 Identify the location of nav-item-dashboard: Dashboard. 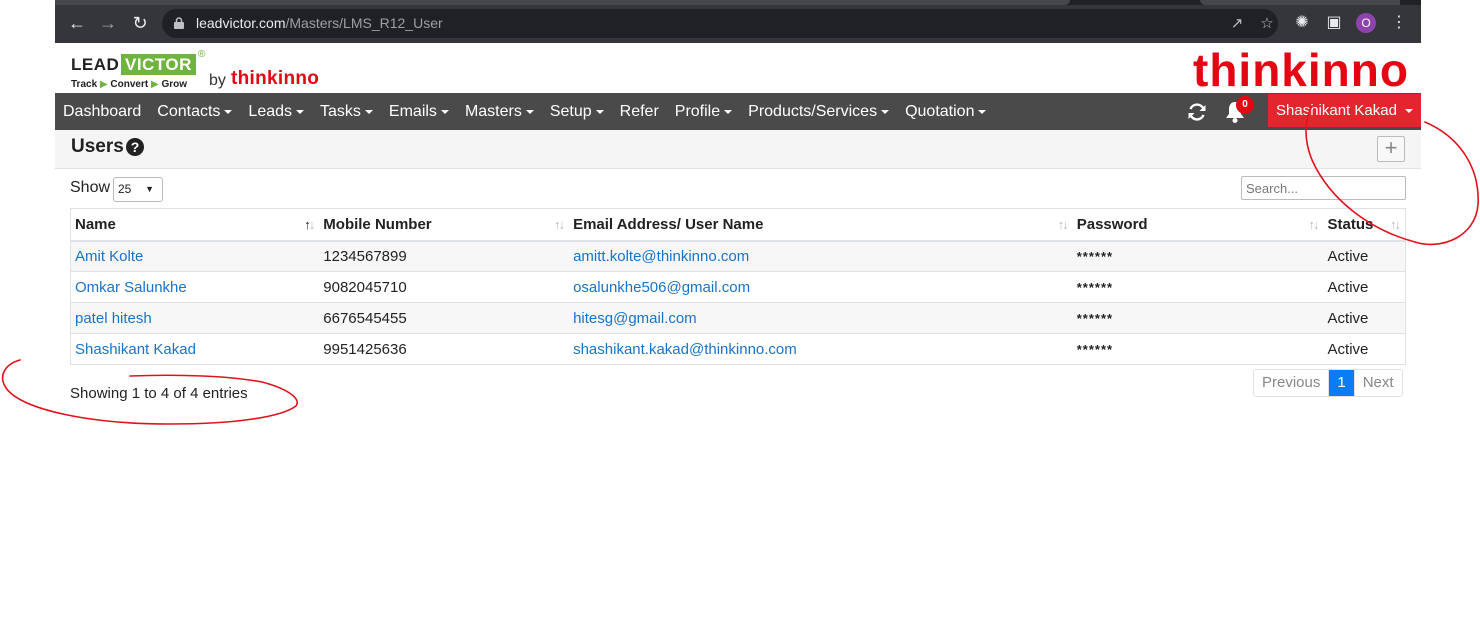
(102, 112).